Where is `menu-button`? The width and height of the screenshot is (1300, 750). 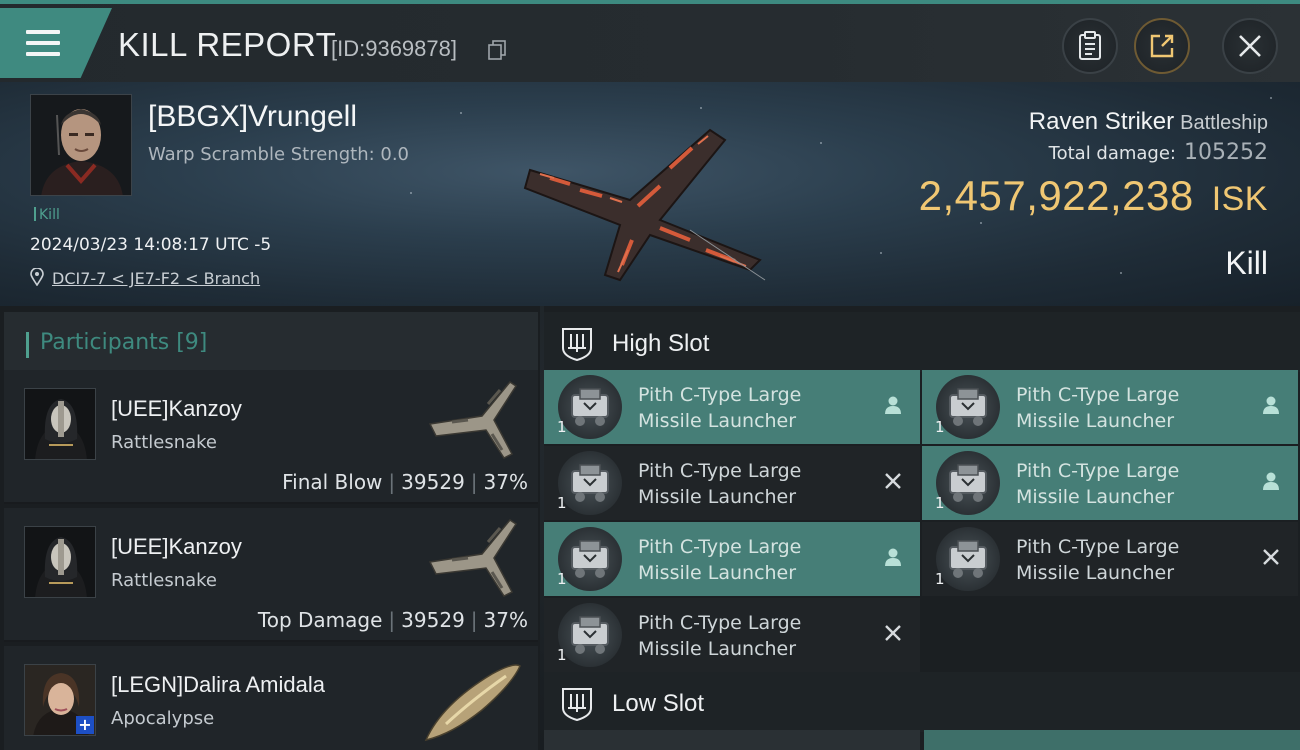
menu-button is located at coordinates (56, 43).